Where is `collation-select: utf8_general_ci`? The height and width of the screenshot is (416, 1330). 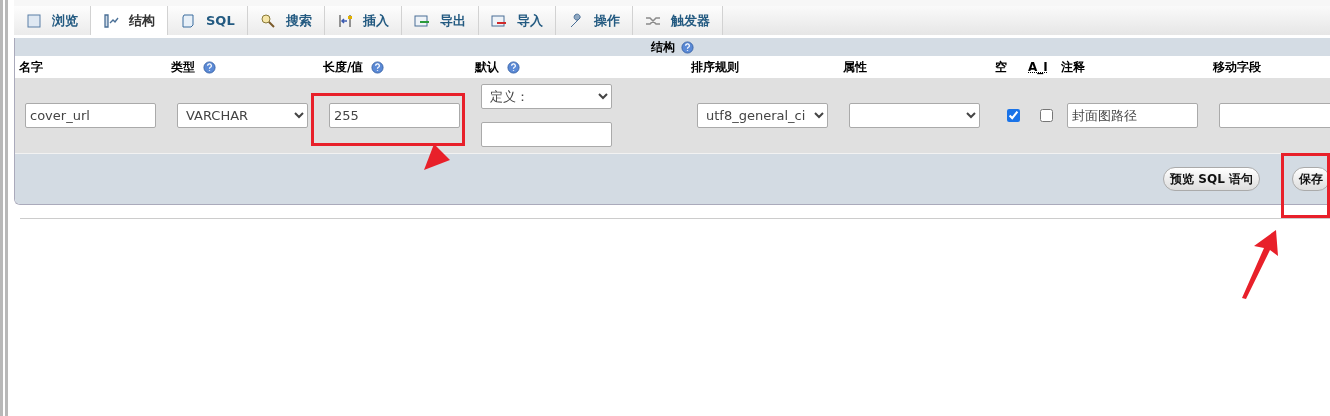 collation-select: utf8_general_ci is located at coordinates (762, 115).